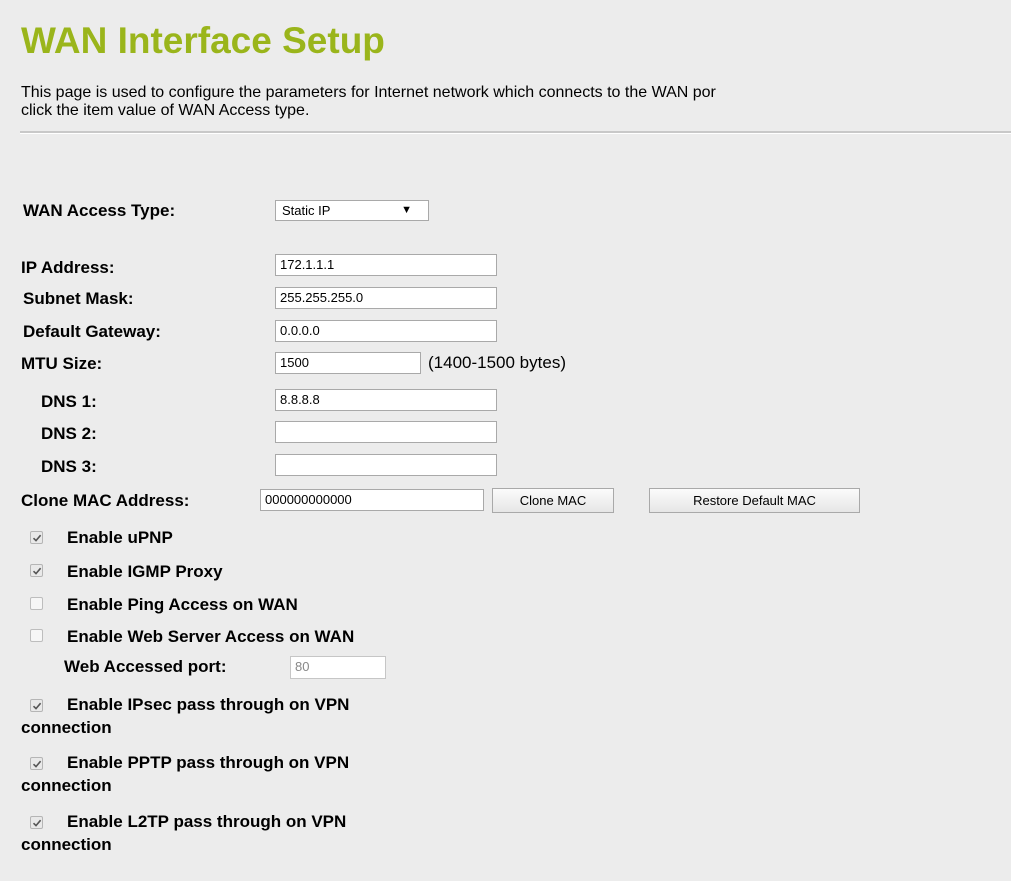  I want to click on default-gateway-input: 0.0.0.0, so click(386, 331).